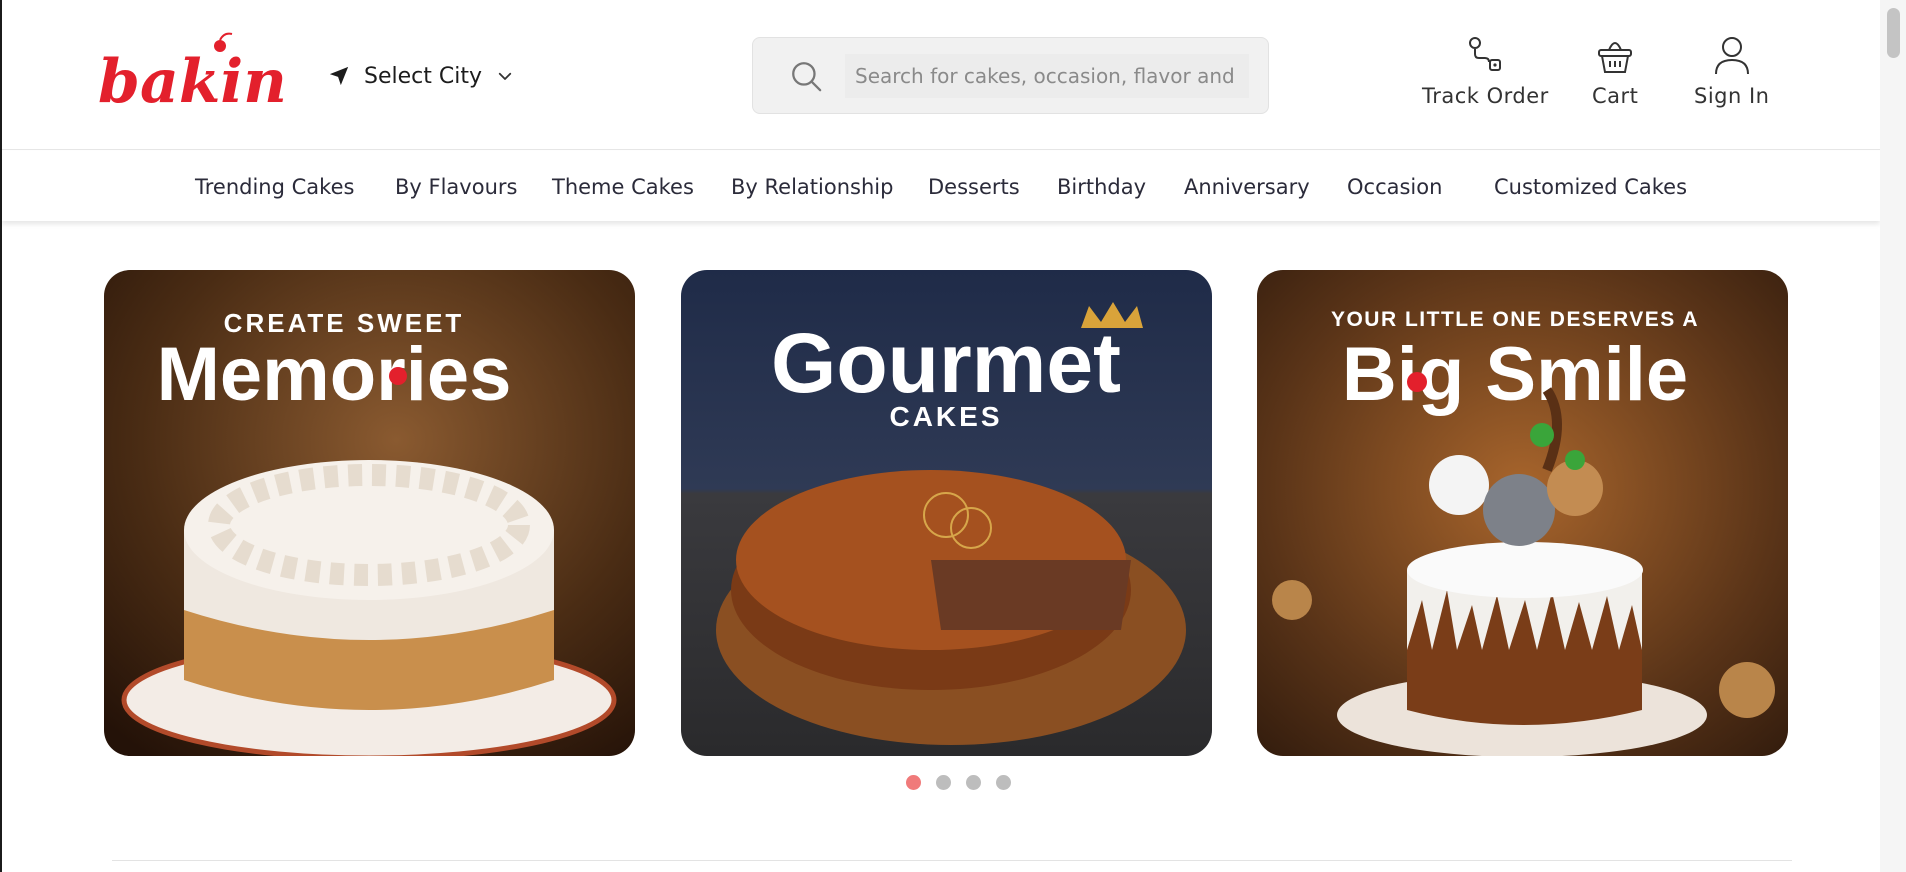  What do you see at coordinates (1732, 96) in the screenshot?
I see `sign-in-label: Sign In` at bounding box center [1732, 96].